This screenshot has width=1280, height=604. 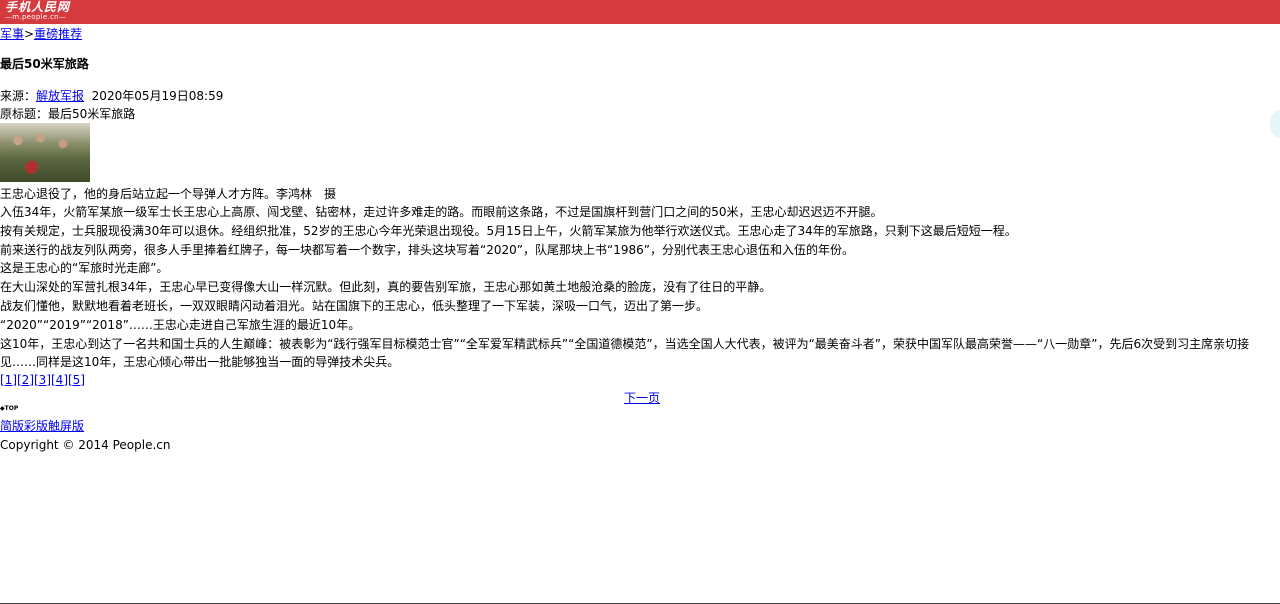 I want to click on page-link-3: [3], so click(x=42, y=380).